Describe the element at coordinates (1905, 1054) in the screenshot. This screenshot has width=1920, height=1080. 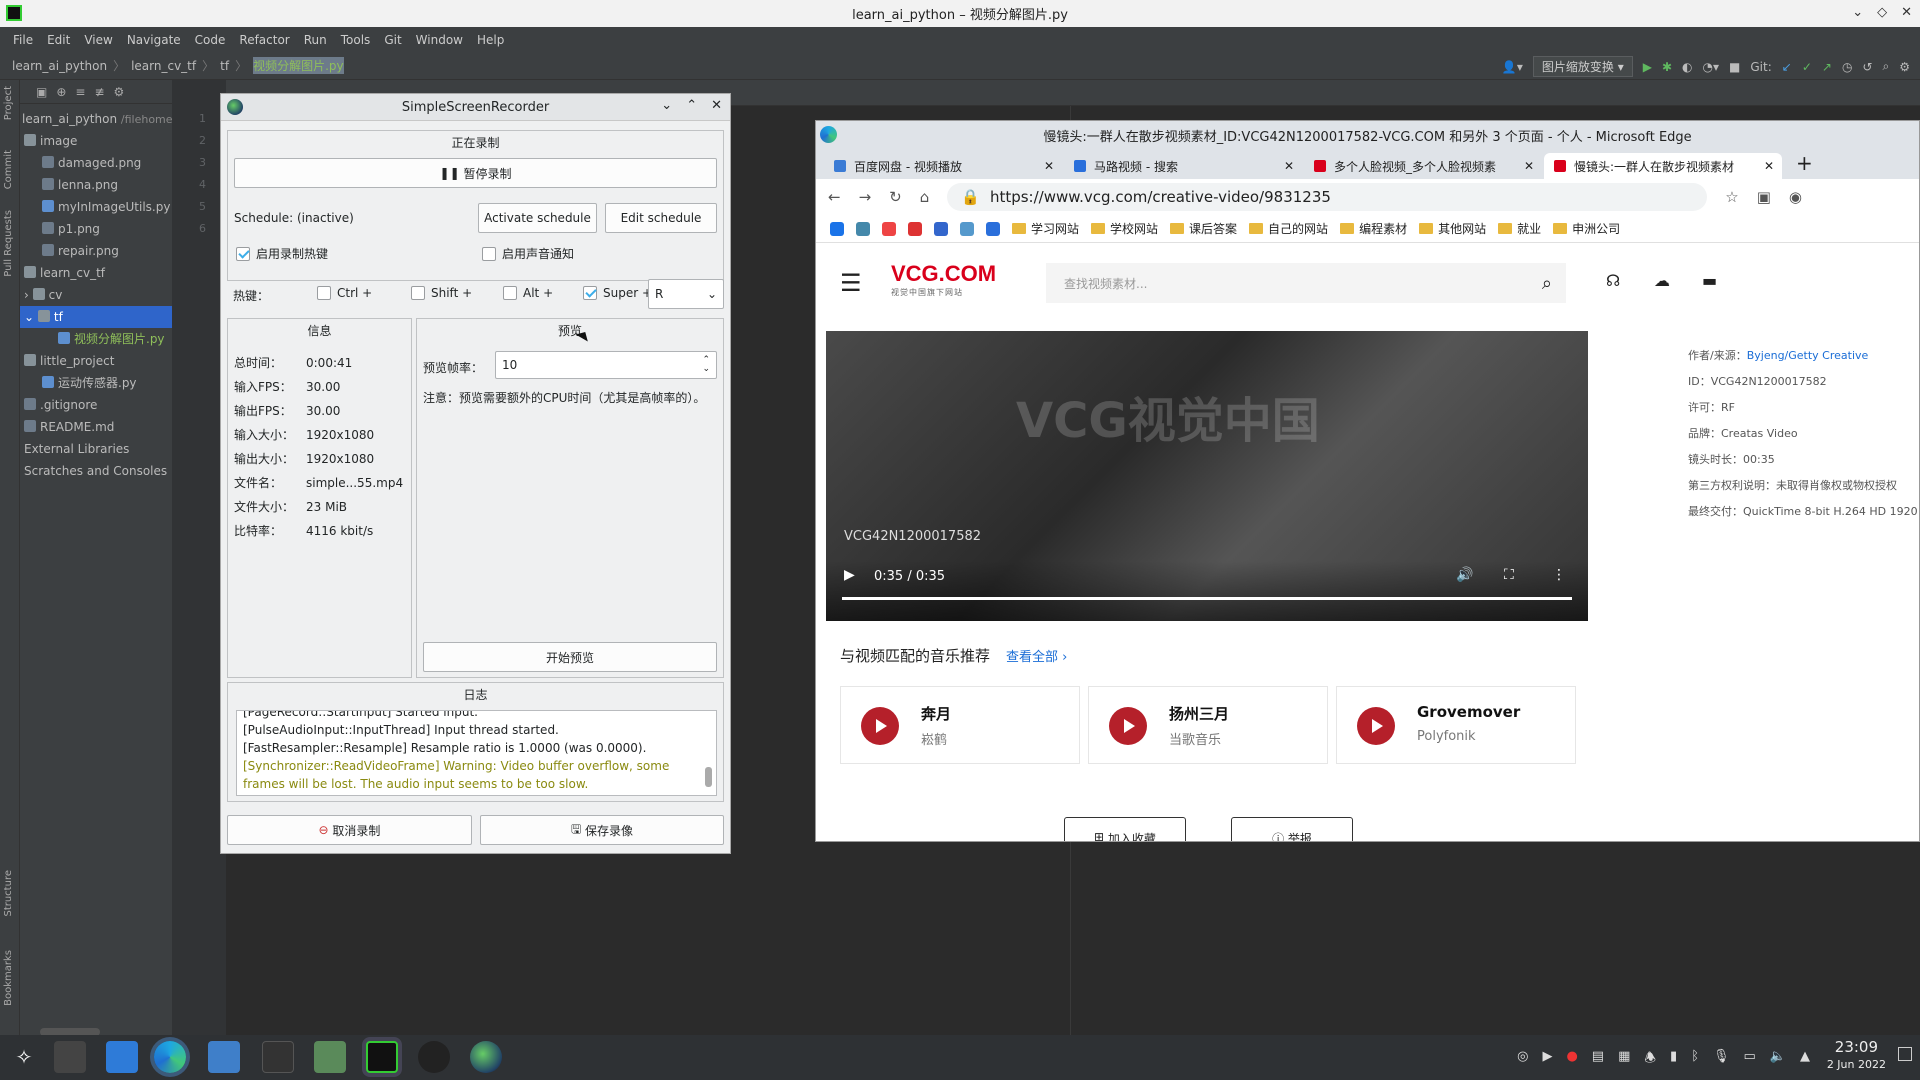
I see `show-desktop-icon` at that location.